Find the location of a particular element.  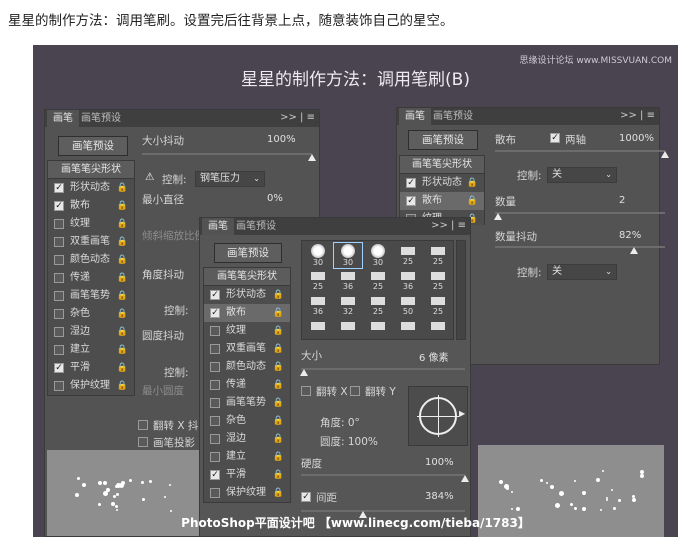

count-jitter-knob is located at coordinates (634, 250).